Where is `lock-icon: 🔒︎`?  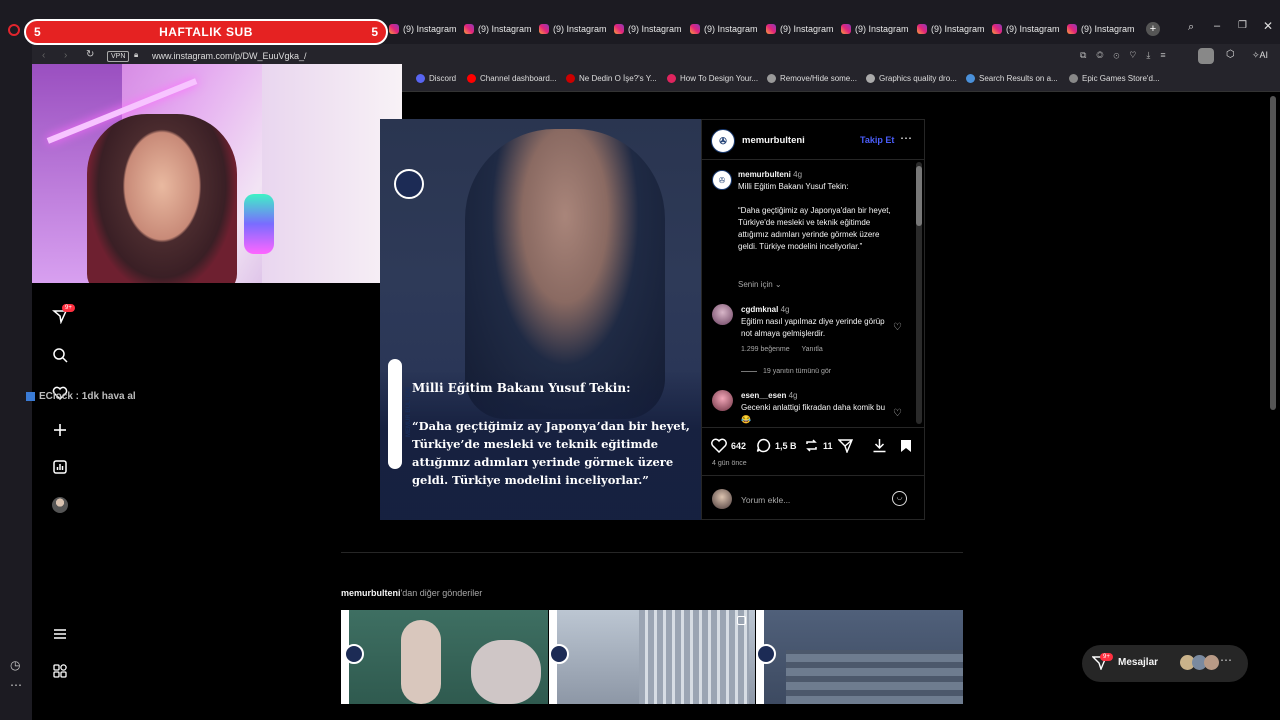
lock-icon: 🔒︎ is located at coordinates (136, 54).